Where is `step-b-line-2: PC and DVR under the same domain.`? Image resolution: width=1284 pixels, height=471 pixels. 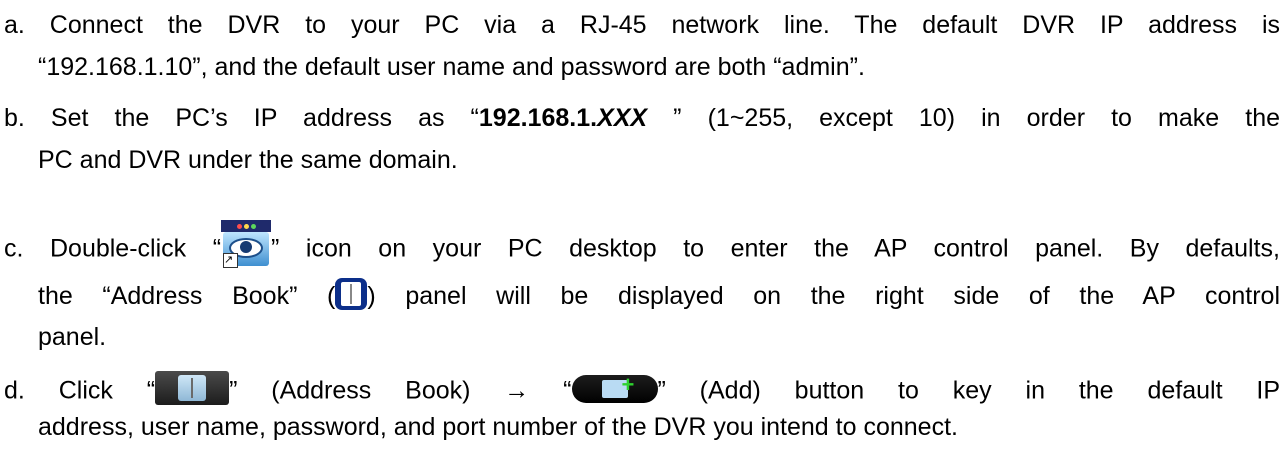 step-b-line-2: PC and DVR under the same domain. is located at coordinates (248, 160).